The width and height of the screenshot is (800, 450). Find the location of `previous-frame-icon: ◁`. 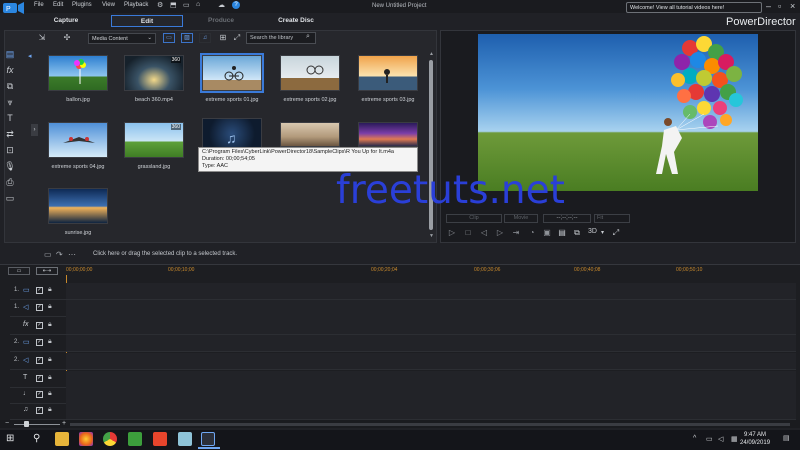

previous-frame-icon: ◁ is located at coordinates (484, 233).